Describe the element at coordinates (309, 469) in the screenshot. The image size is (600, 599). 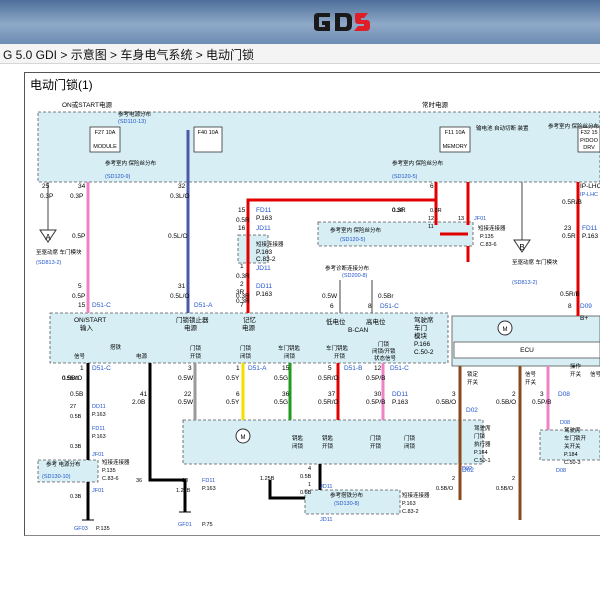
I see `bottom-wire-label: 4` at that location.